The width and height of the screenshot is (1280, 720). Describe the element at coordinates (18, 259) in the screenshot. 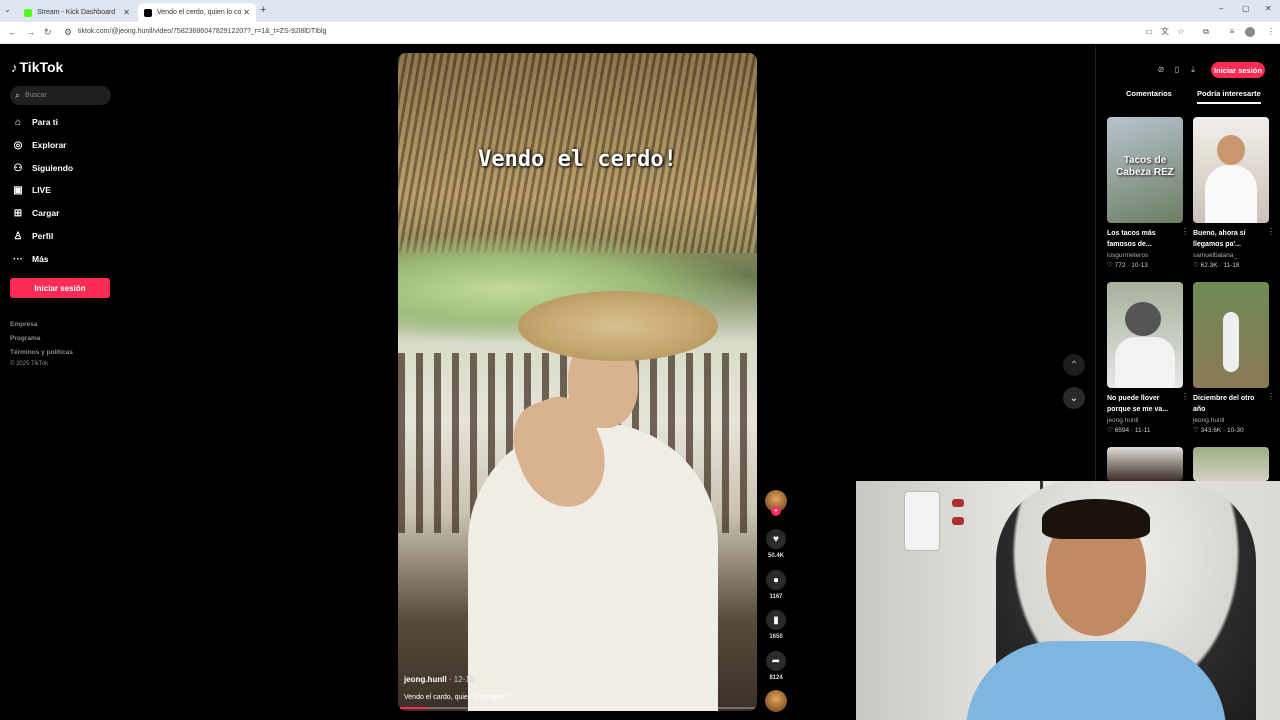

I see `more-icon: ···` at that location.